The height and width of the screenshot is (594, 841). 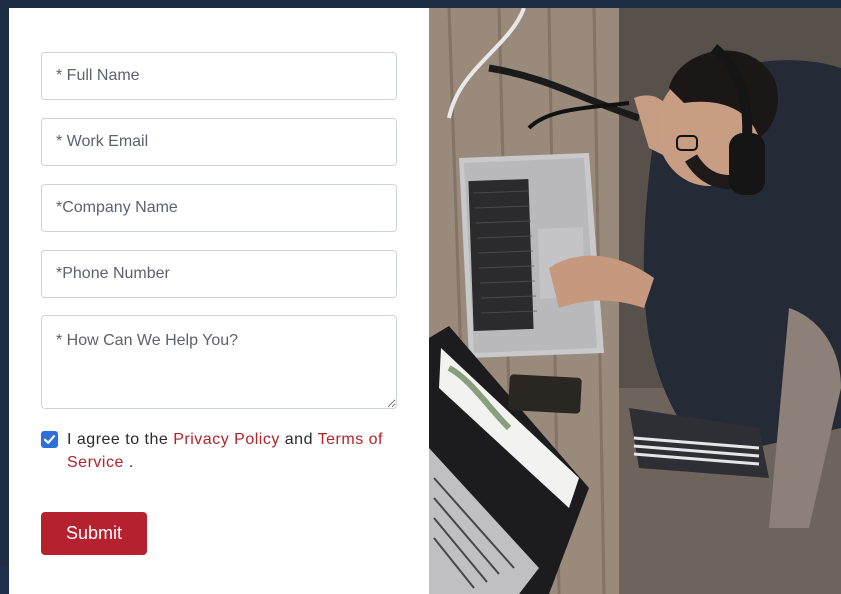 I want to click on agree-suffix: ., so click(x=131, y=462).